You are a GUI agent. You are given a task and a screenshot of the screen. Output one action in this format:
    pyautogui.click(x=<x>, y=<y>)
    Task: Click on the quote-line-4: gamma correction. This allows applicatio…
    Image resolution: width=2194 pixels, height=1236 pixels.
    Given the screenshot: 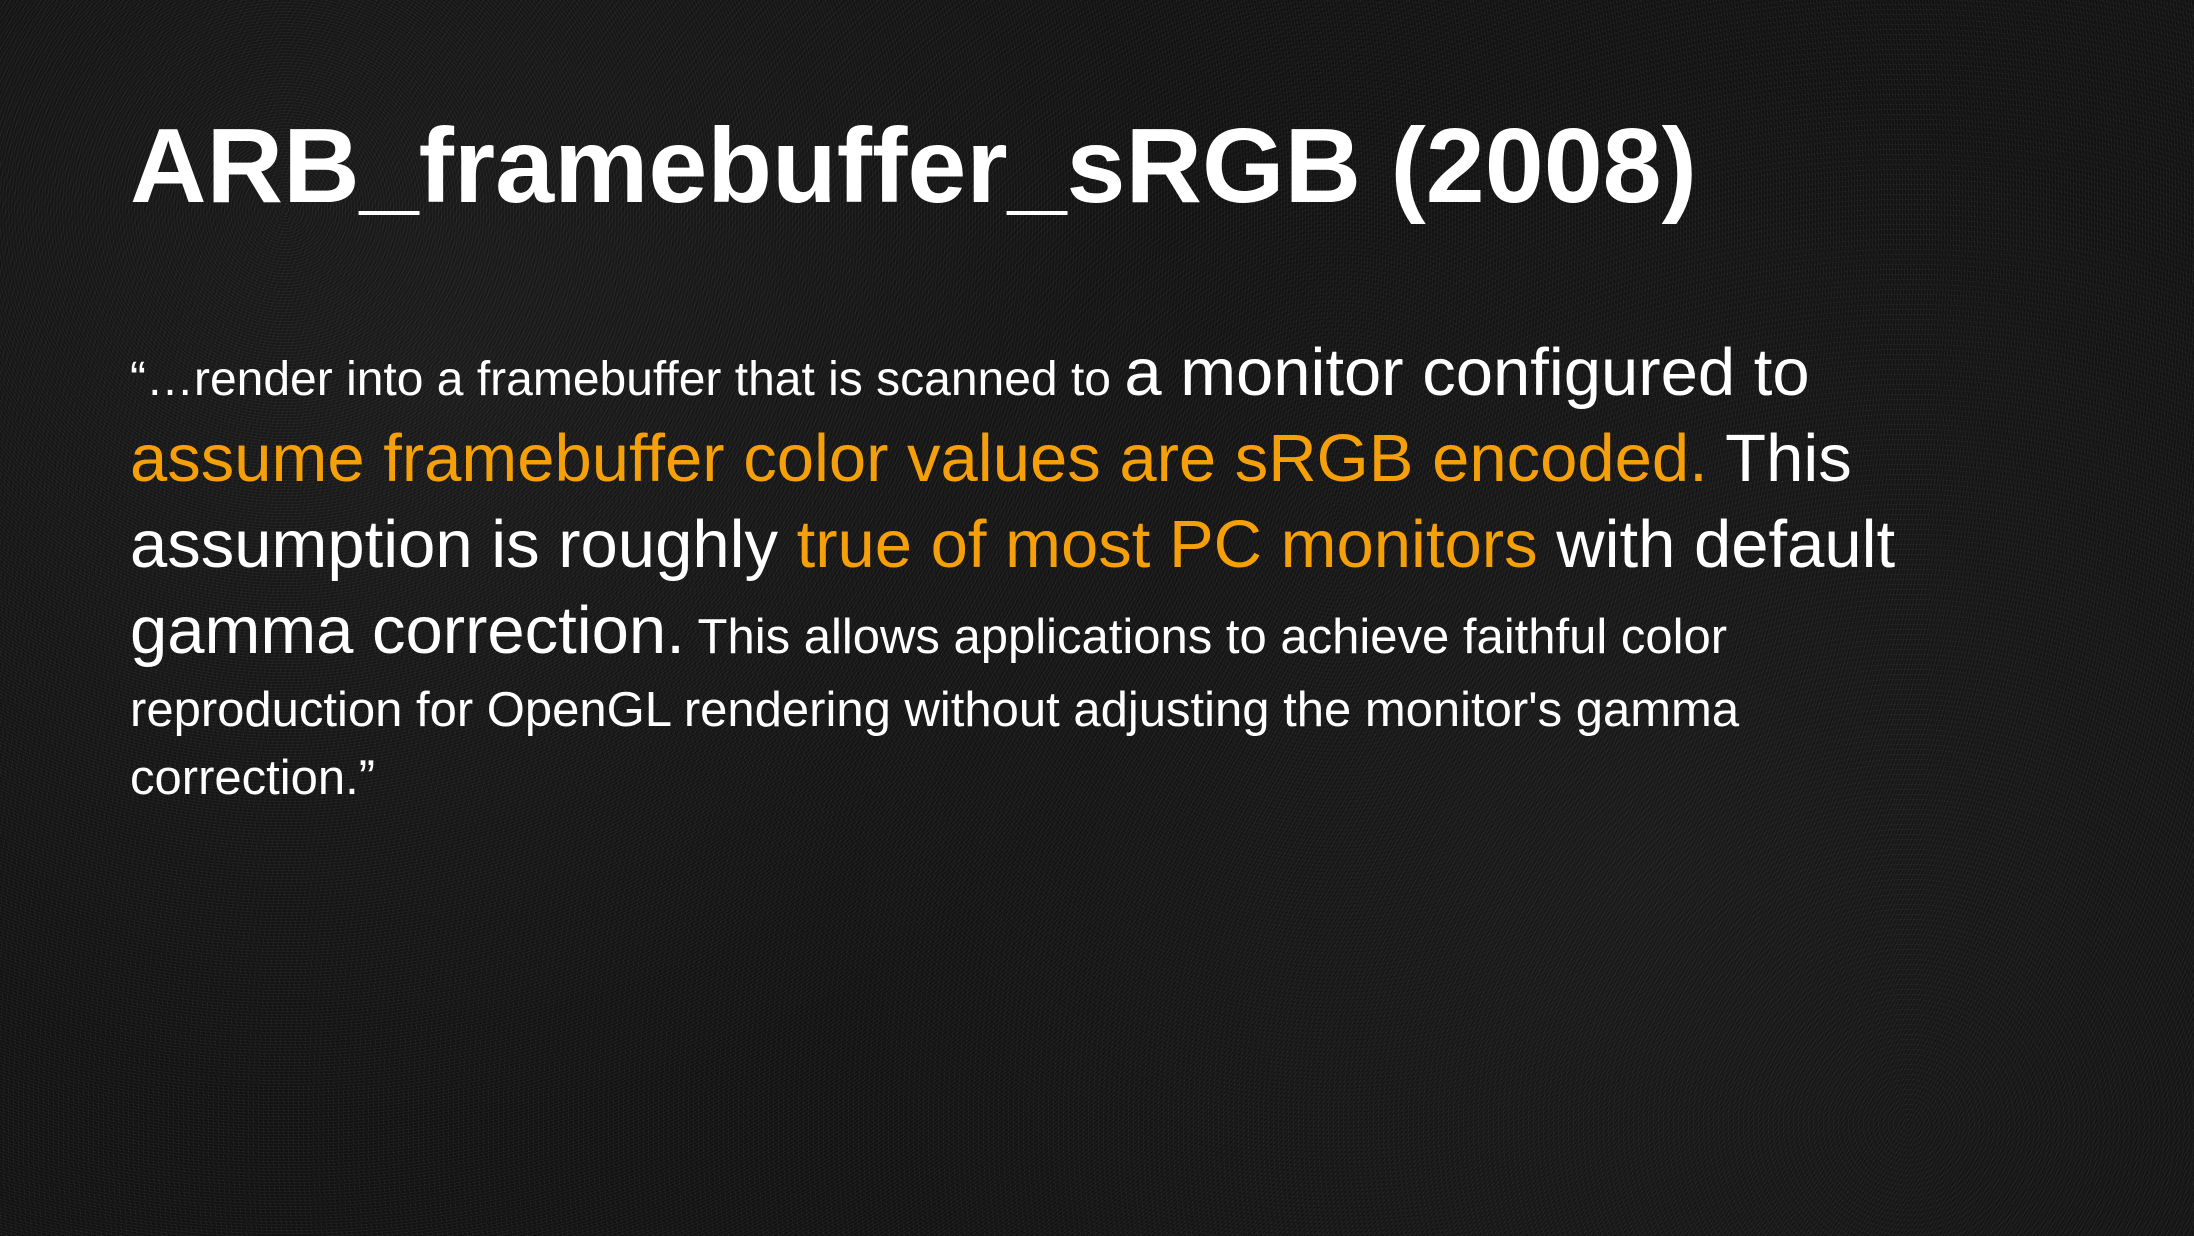 What is the action you would take?
    pyautogui.click(x=1130, y=637)
    